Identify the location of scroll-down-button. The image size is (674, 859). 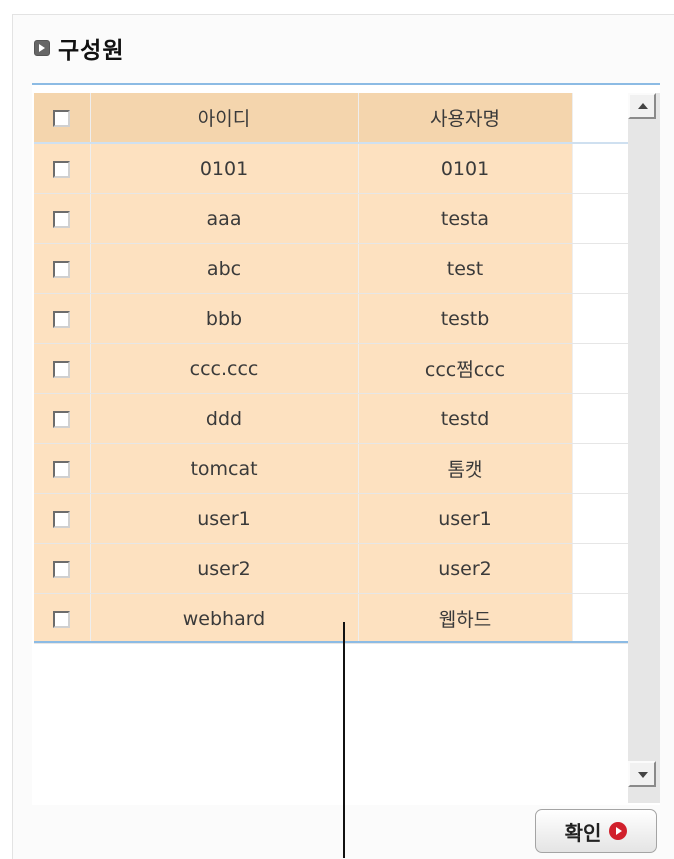
(642, 774).